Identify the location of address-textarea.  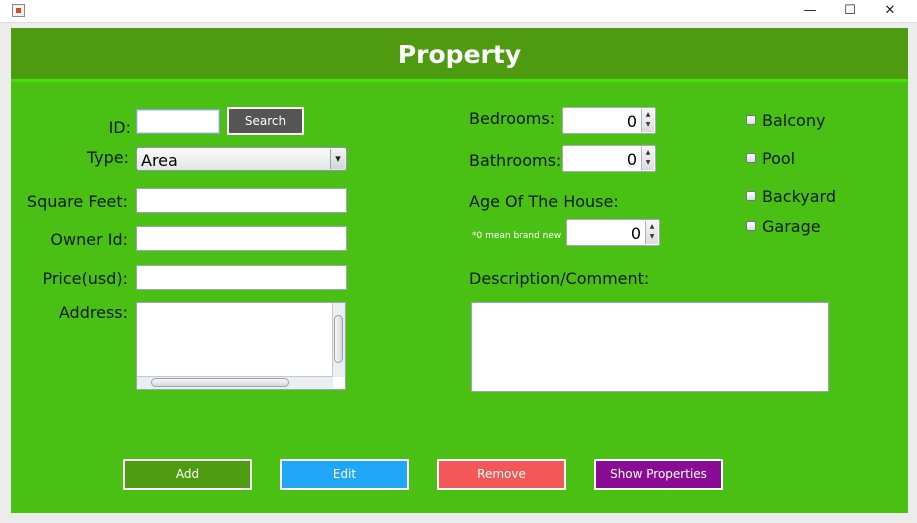
(241, 346).